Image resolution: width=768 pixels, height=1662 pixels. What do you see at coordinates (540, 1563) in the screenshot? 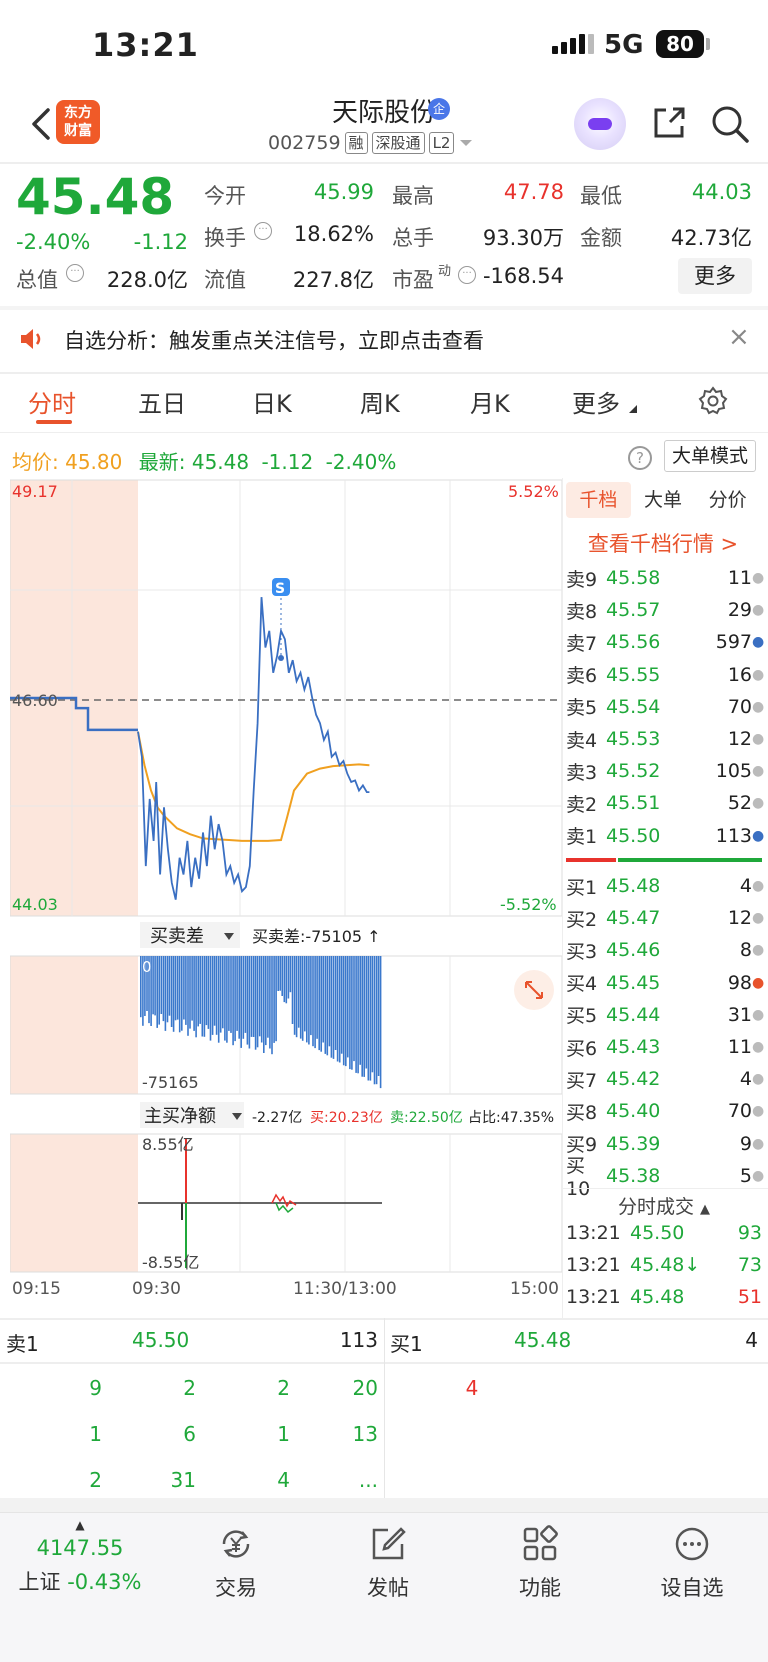
I see `nav-functions: 功能` at bounding box center [540, 1563].